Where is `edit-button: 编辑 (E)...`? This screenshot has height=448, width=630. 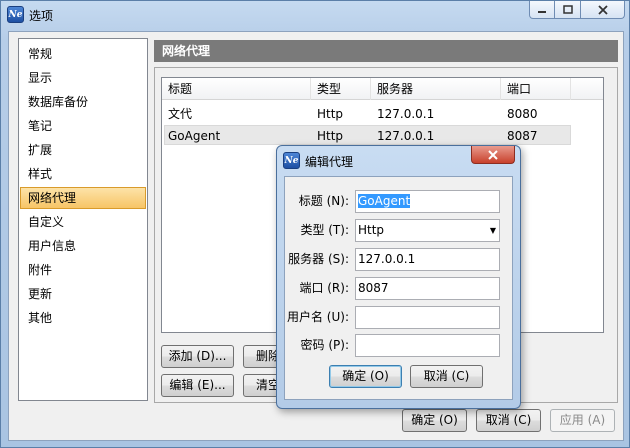 edit-button: 编辑 (E)... is located at coordinates (197, 385).